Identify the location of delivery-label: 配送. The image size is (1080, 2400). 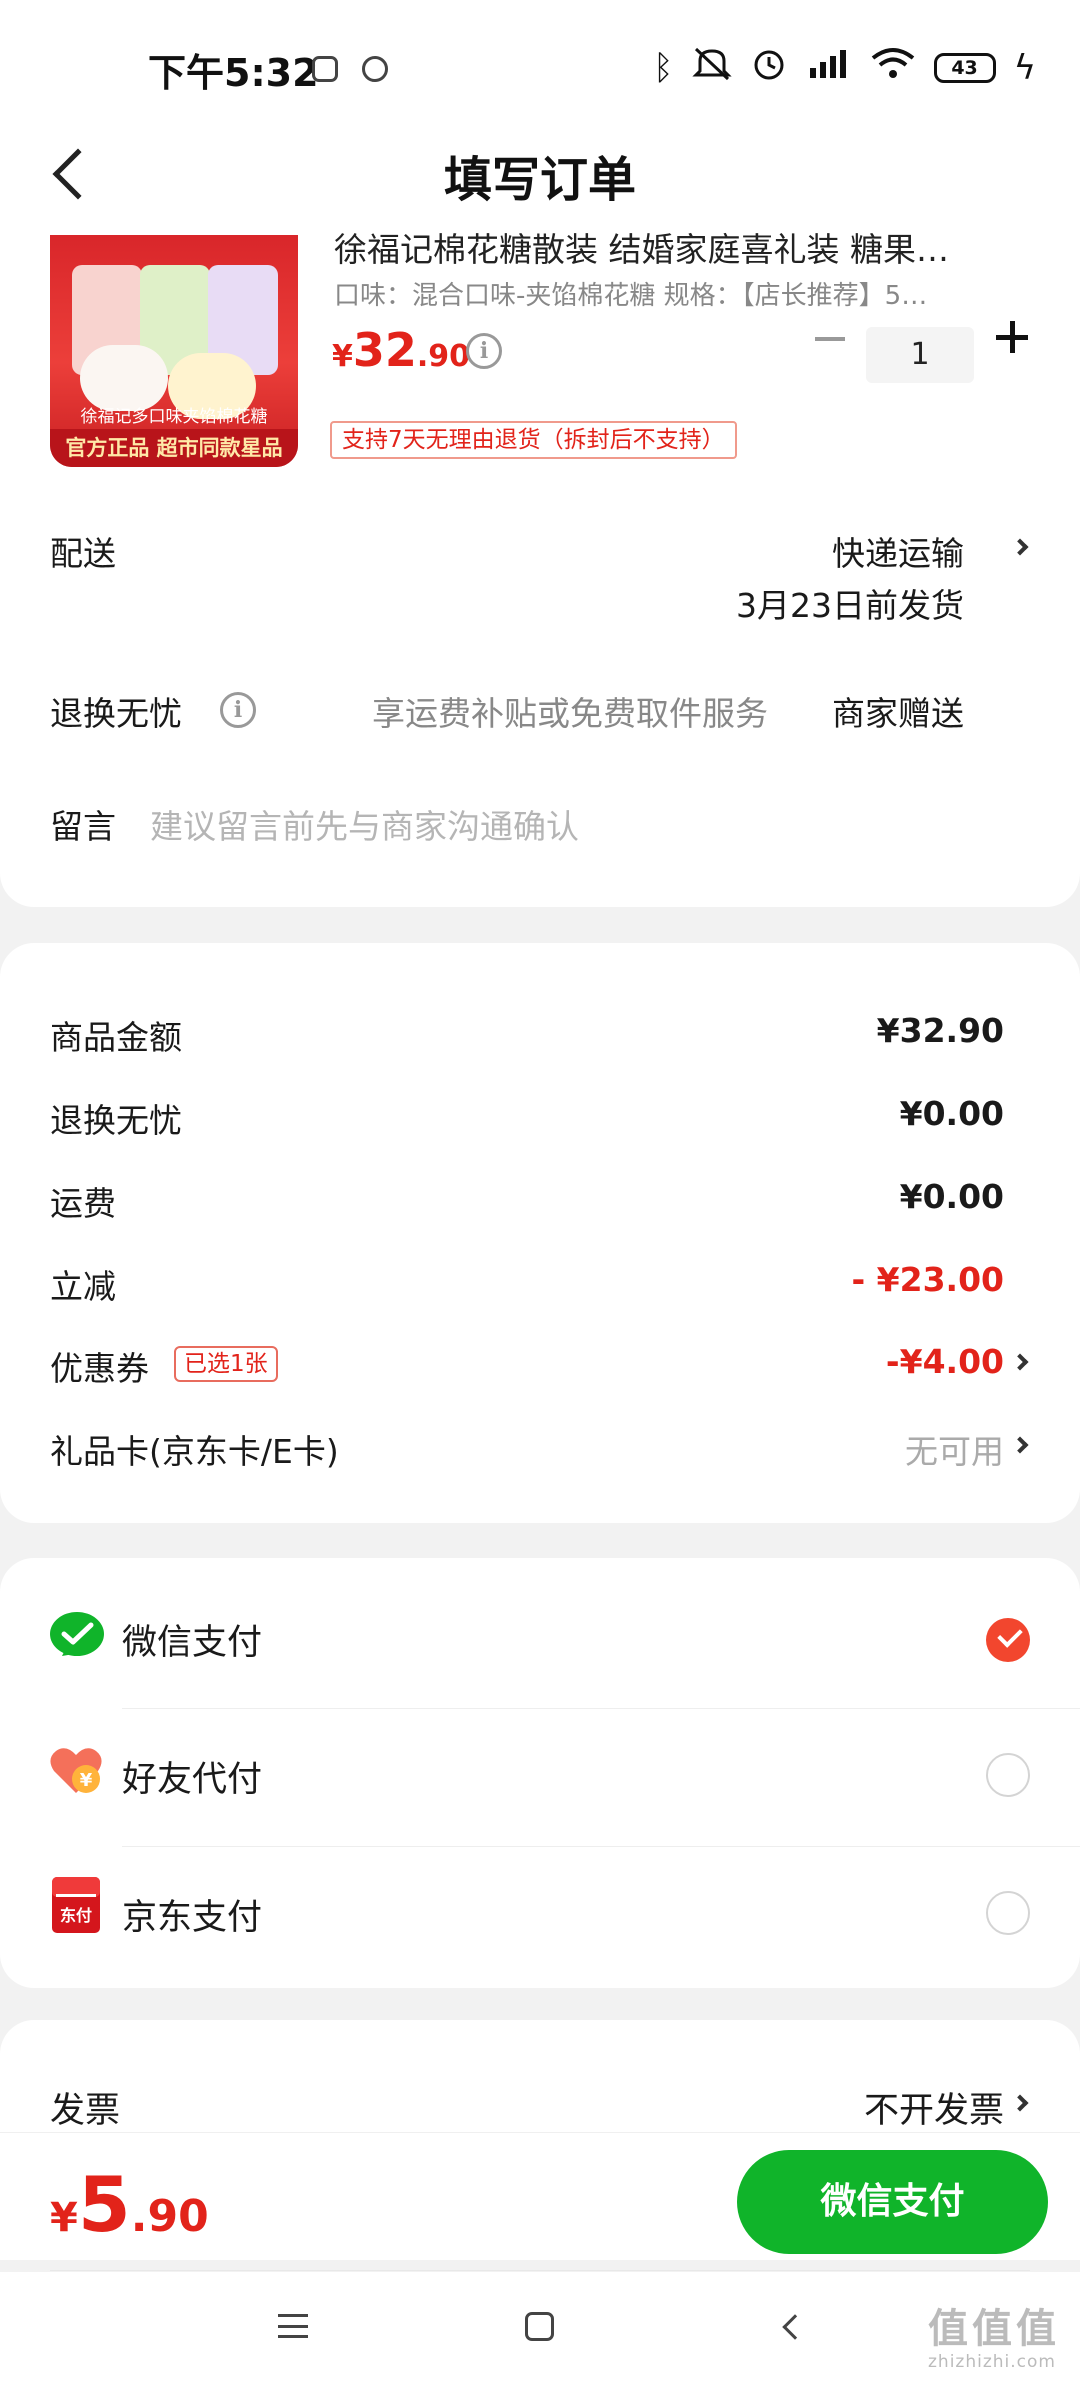
(83, 553).